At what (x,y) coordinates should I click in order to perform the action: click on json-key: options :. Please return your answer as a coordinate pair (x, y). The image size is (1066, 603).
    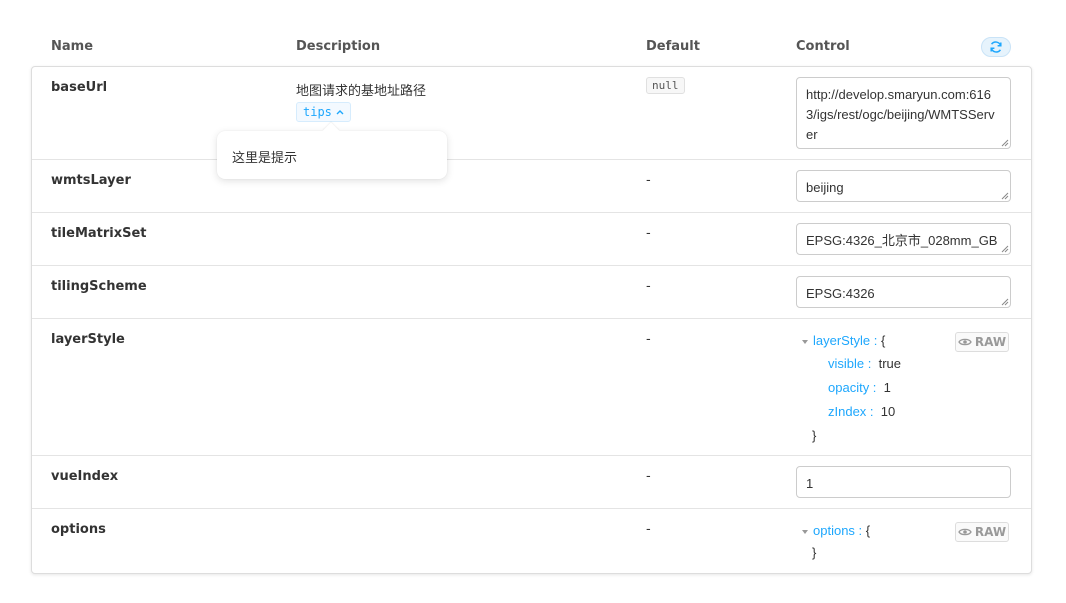
    Looking at the image, I should click on (838, 530).